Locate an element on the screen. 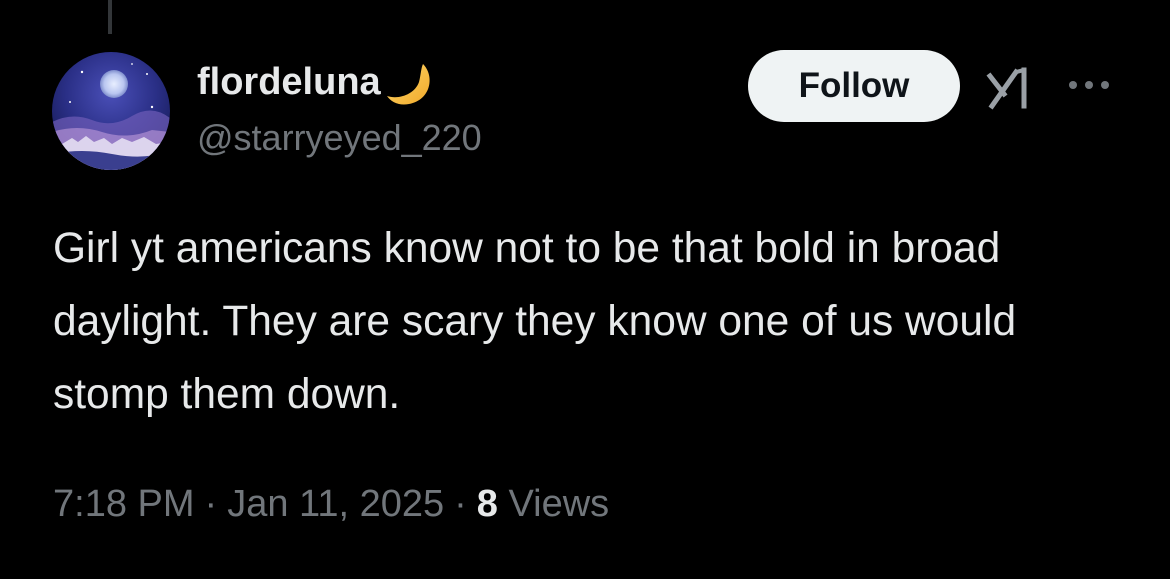 The image size is (1170, 579). avatar-image is located at coordinates (111, 111).